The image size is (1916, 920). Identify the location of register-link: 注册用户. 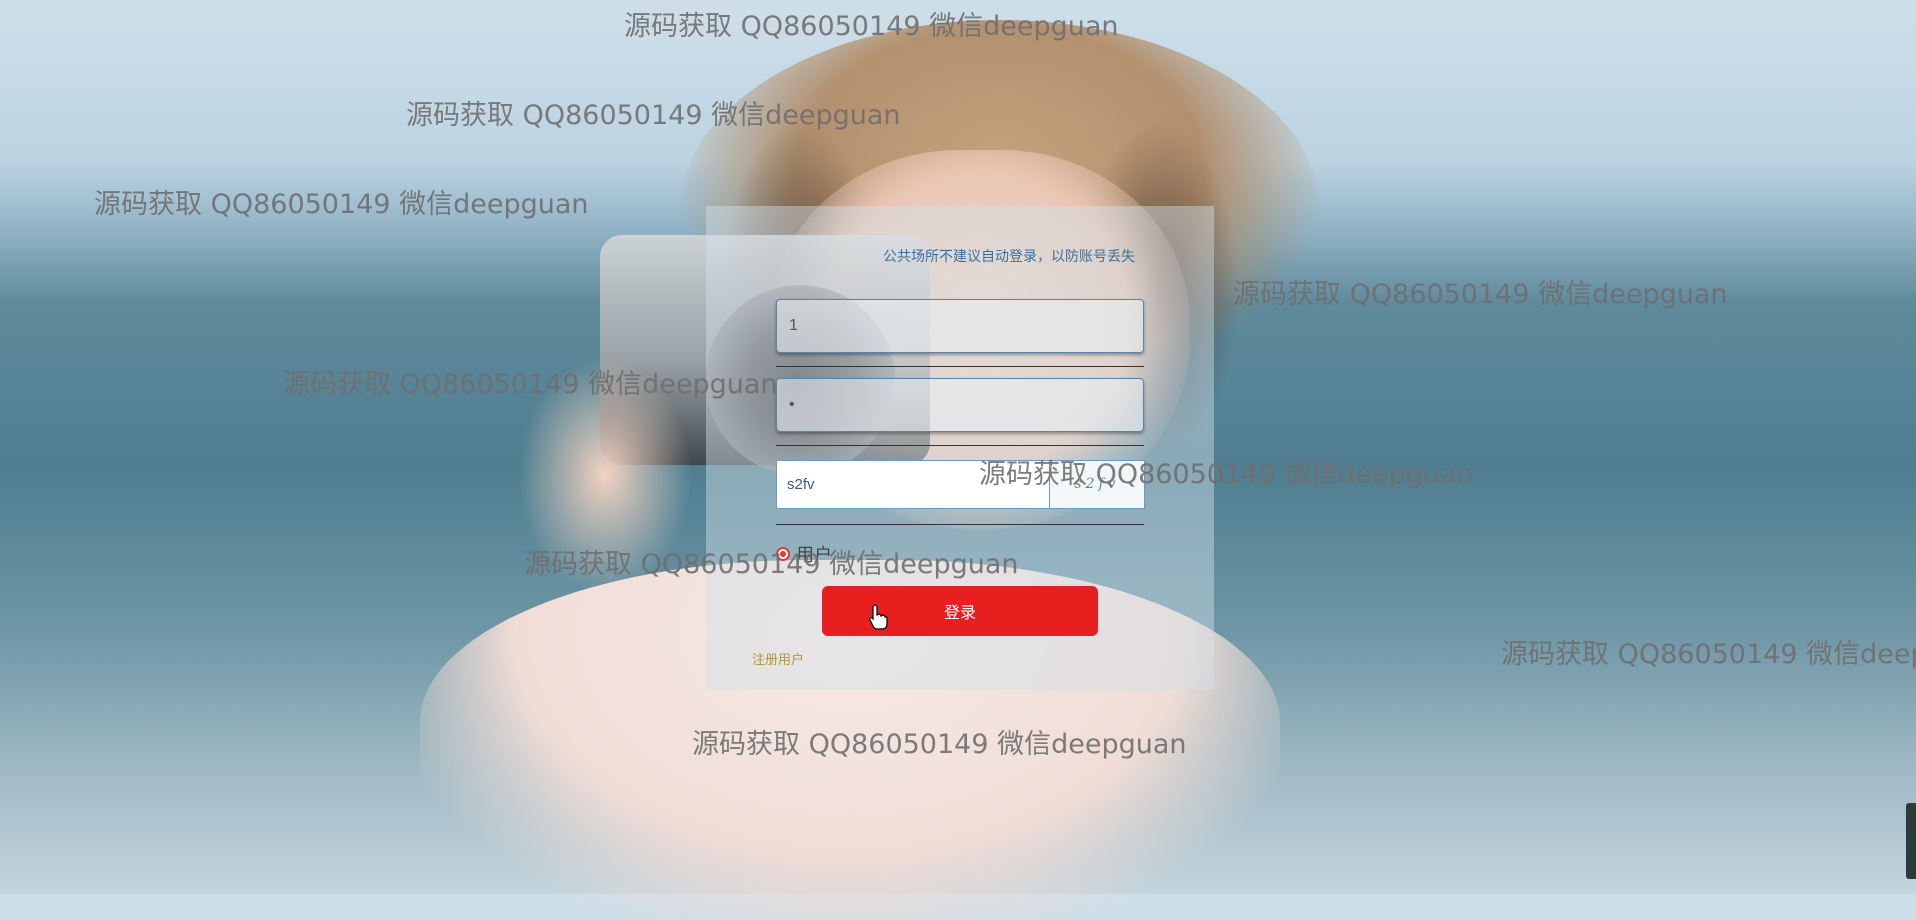
(778, 658).